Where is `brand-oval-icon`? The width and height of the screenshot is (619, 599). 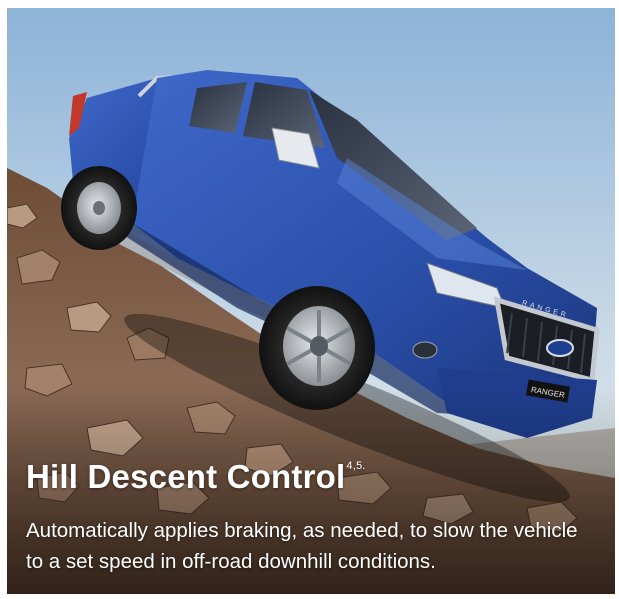 brand-oval-icon is located at coordinates (560, 348).